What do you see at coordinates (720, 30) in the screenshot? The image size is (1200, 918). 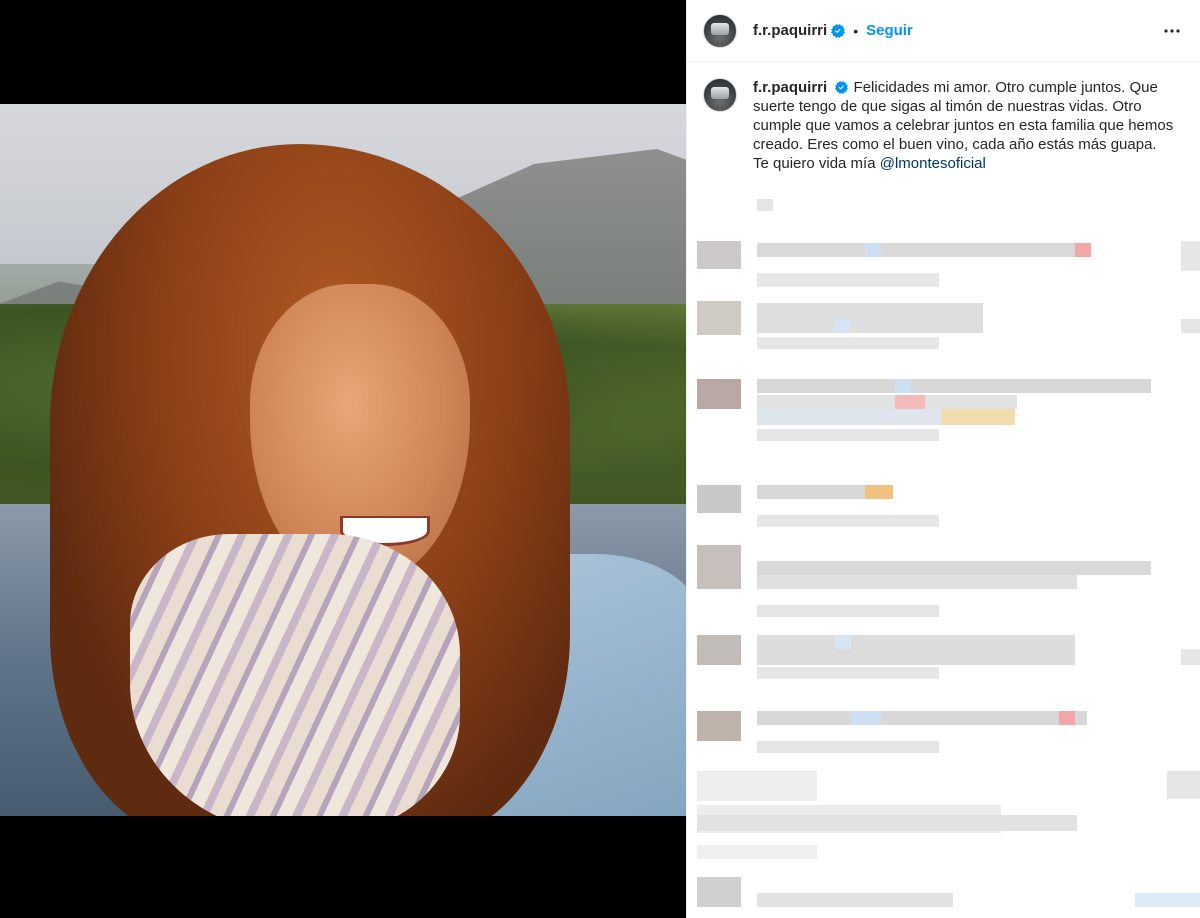 I see `author-avatar` at bounding box center [720, 30].